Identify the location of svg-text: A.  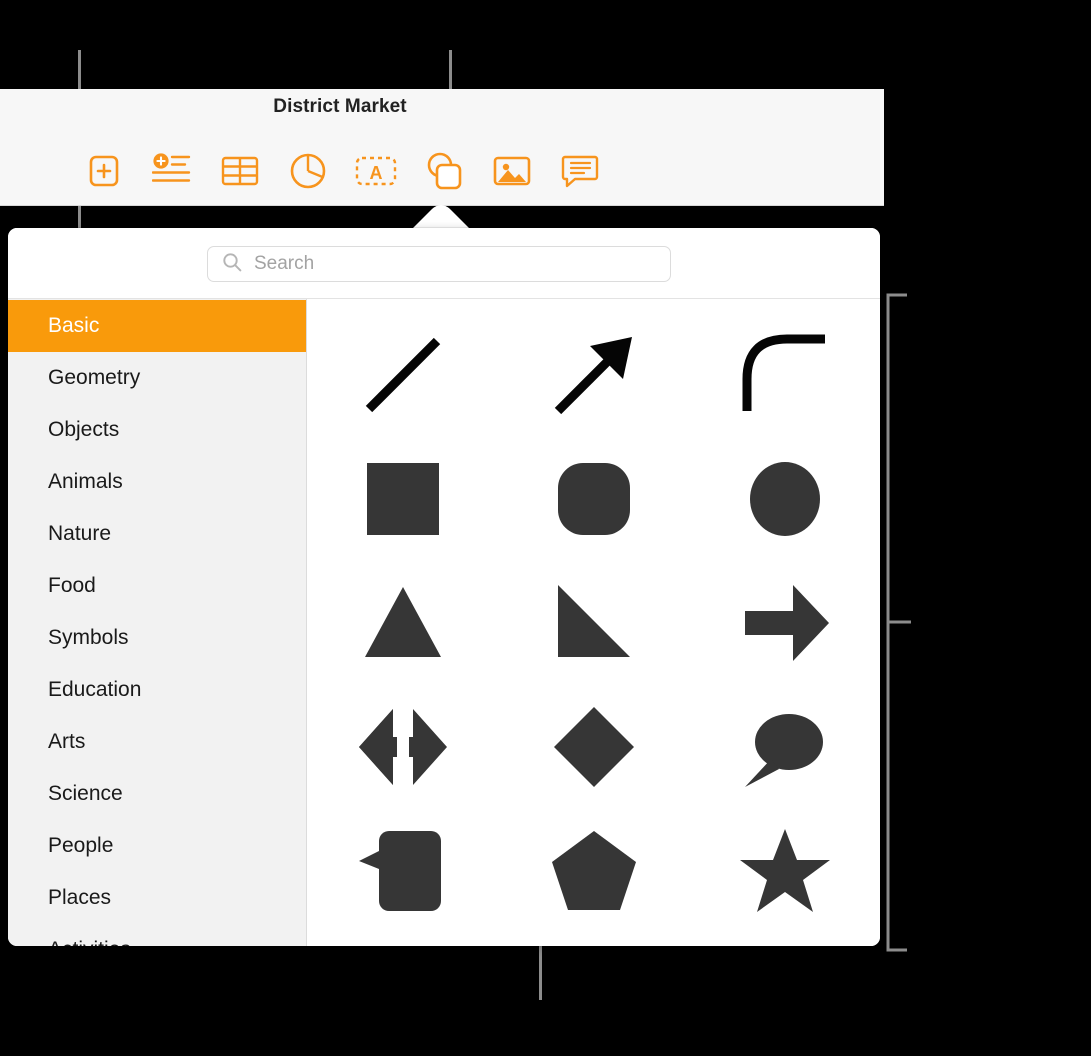
(376, 173).